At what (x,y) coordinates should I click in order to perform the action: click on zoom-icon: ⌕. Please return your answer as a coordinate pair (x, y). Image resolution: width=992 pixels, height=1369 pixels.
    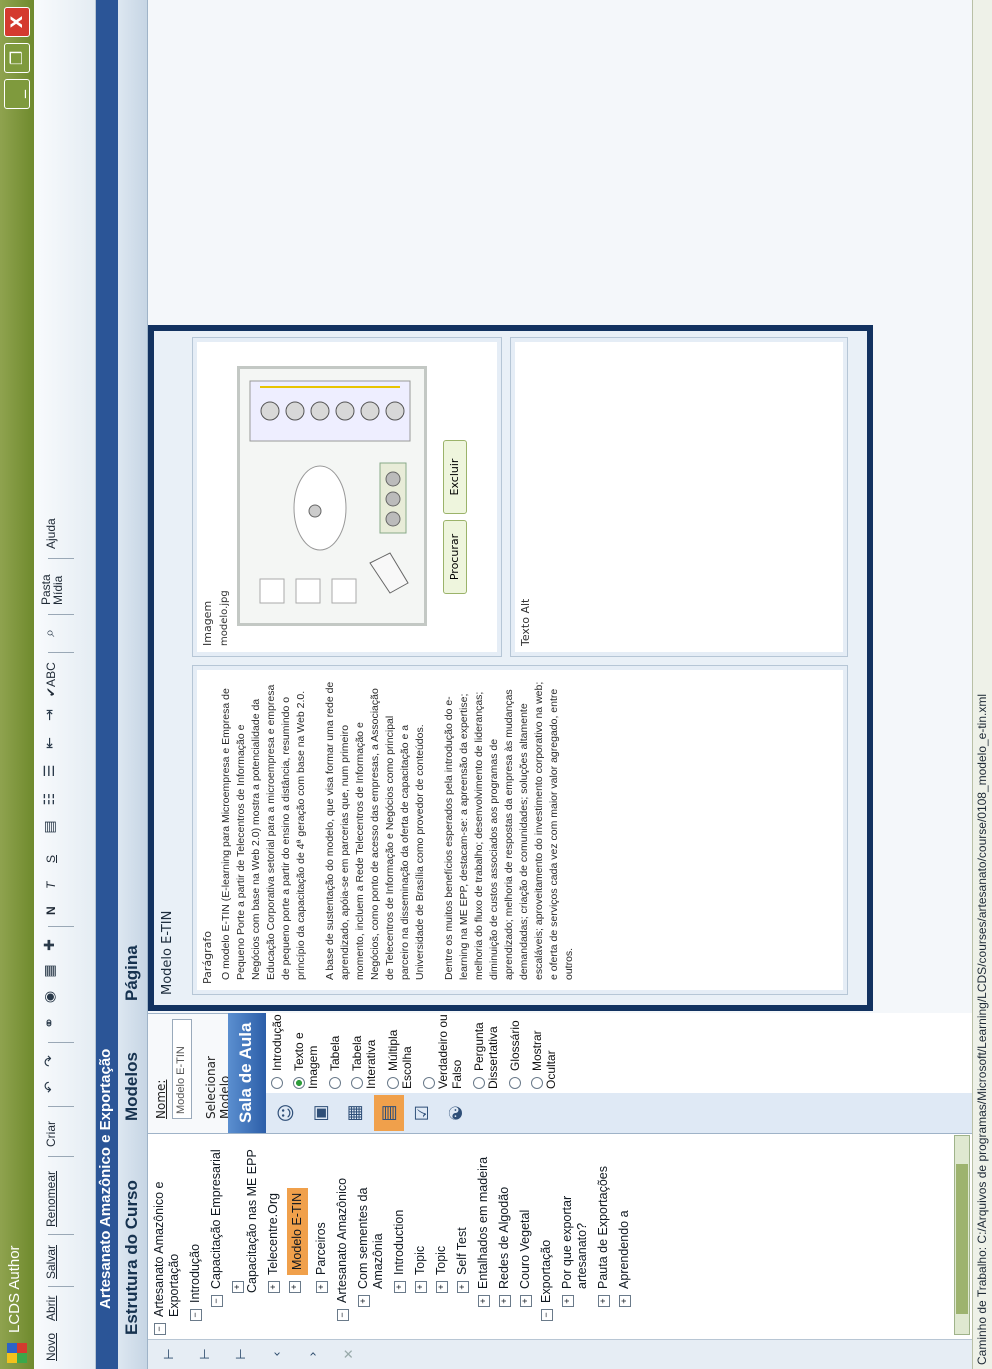
    Looking at the image, I should click on (50, 633).